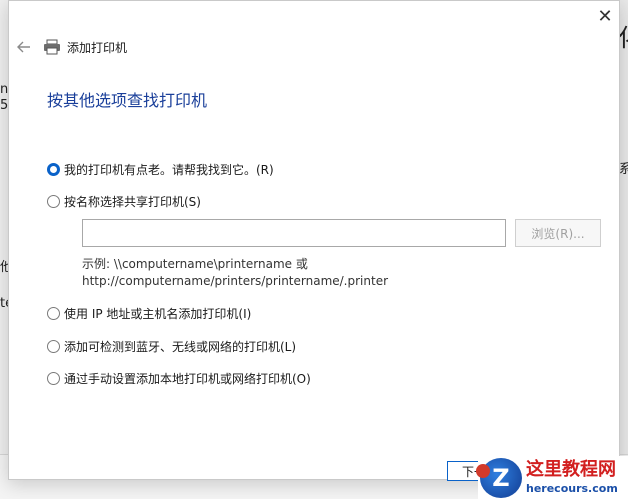 This screenshot has width=628, height=499. Describe the element at coordinates (499, 477) in the screenshot. I see `watermark-logo-icon: Z` at that location.